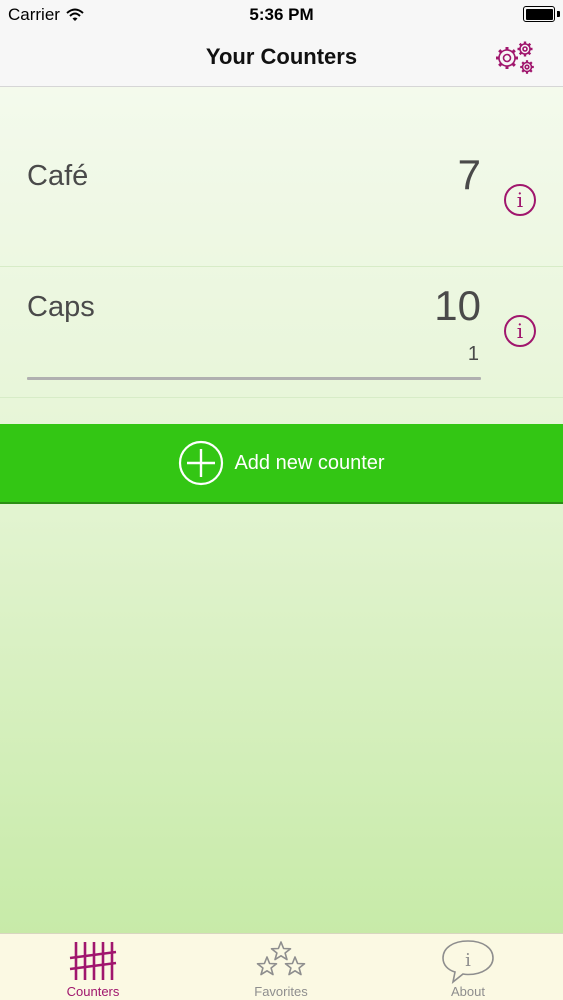  I want to click on svg-text: i, so click(468, 960).